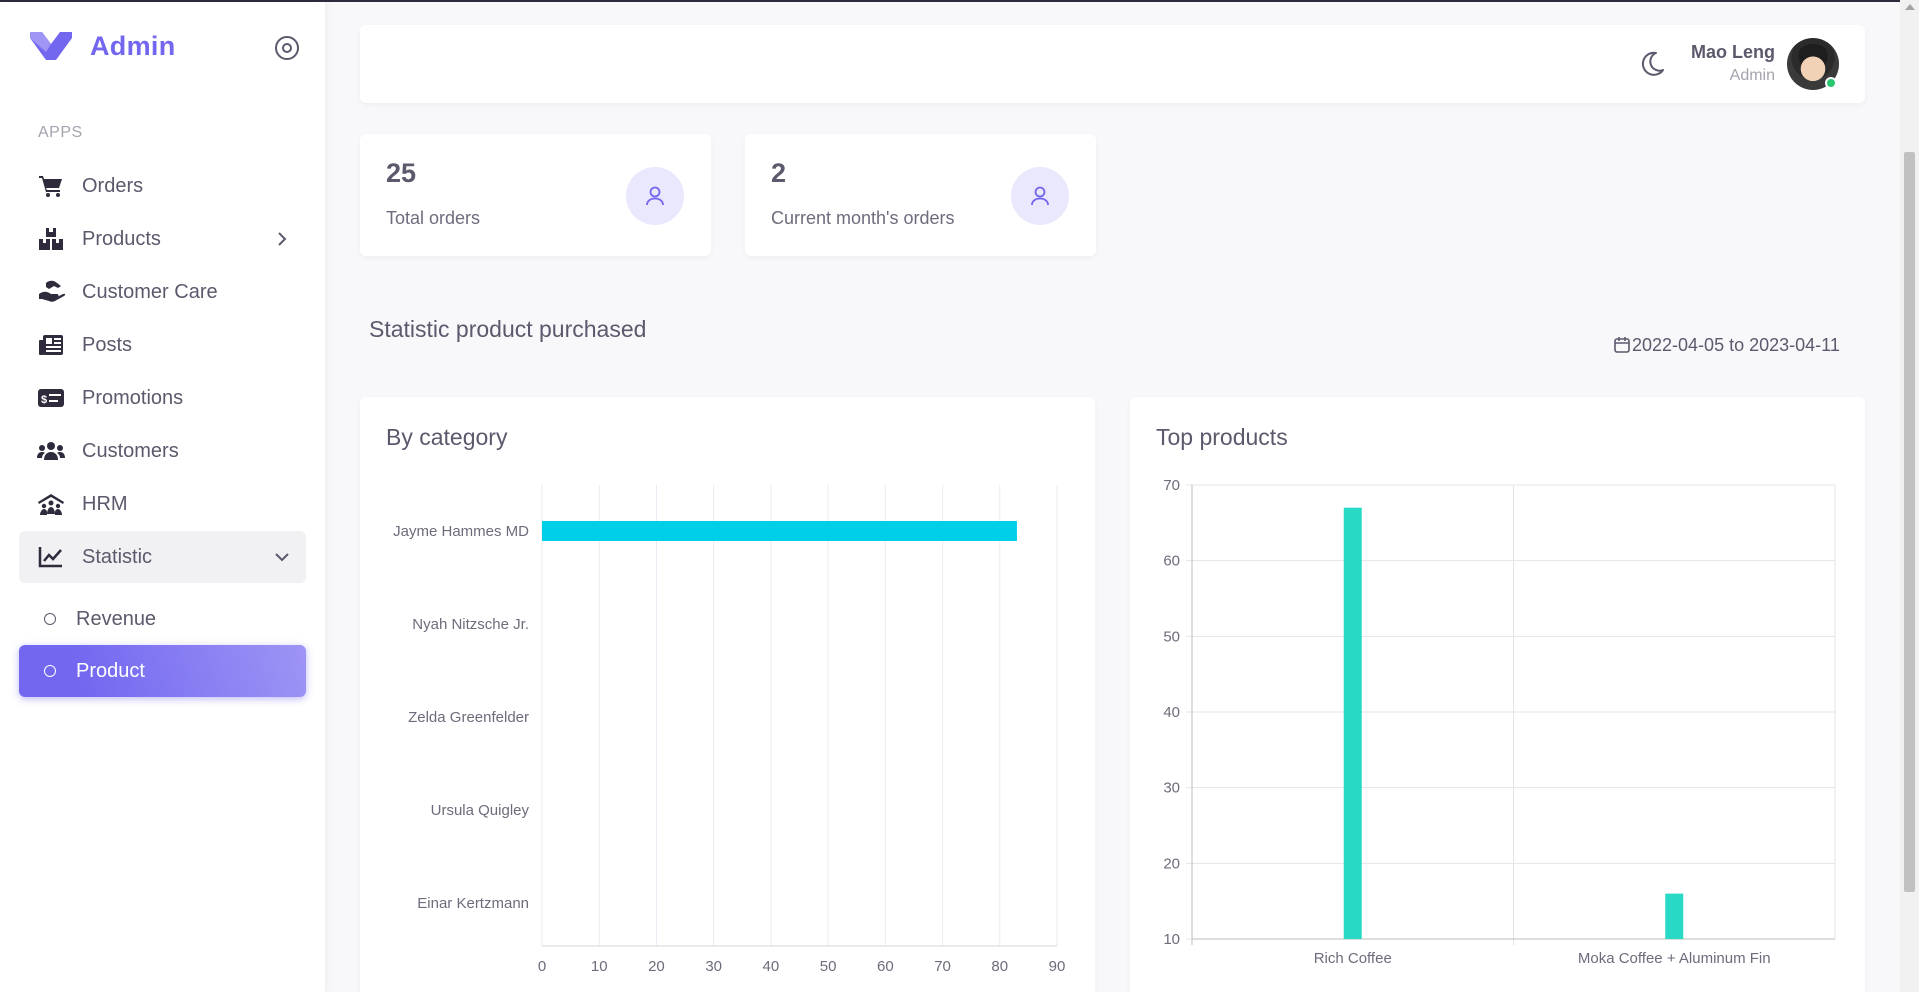  I want to click on sidebar-item-statistic: Statistic, so click(162, 557).